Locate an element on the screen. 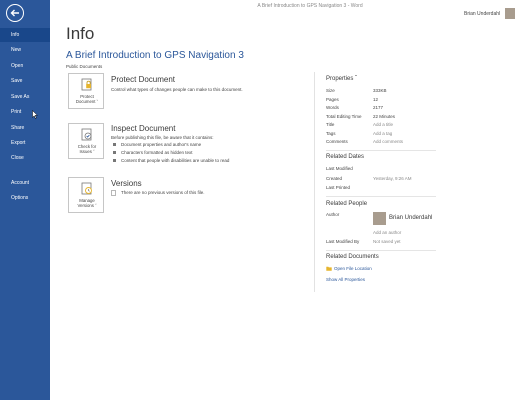  document-location: Public Documents is located at coordinates (84, 66).